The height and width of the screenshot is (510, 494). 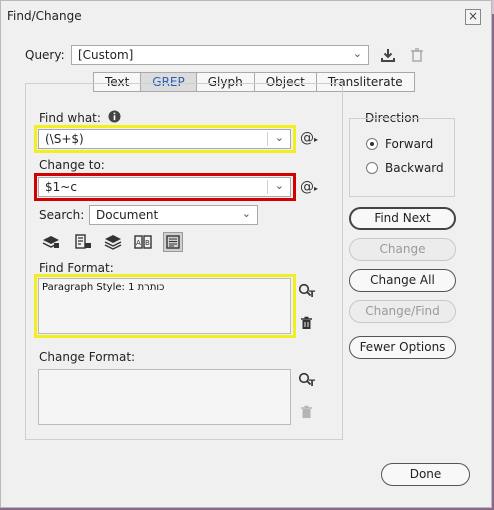 I want to click on find-what-label: Find what:, so click(x=70, y=118).